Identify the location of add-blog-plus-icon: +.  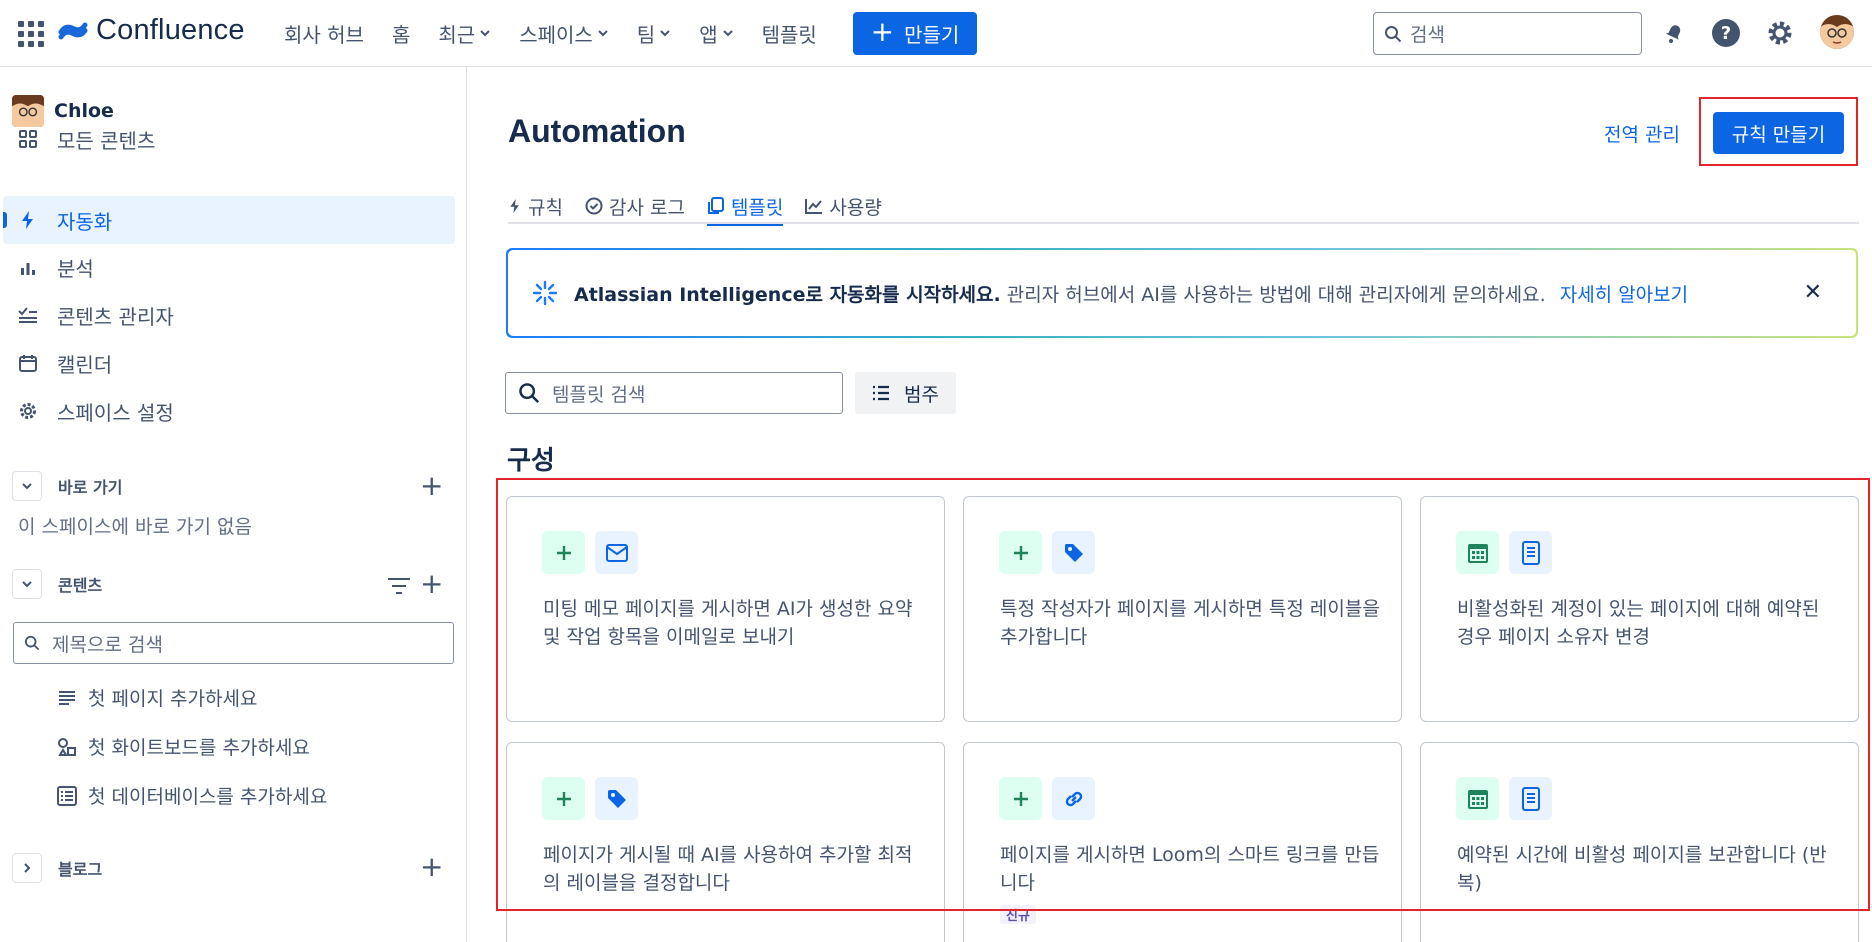
(431, 867).